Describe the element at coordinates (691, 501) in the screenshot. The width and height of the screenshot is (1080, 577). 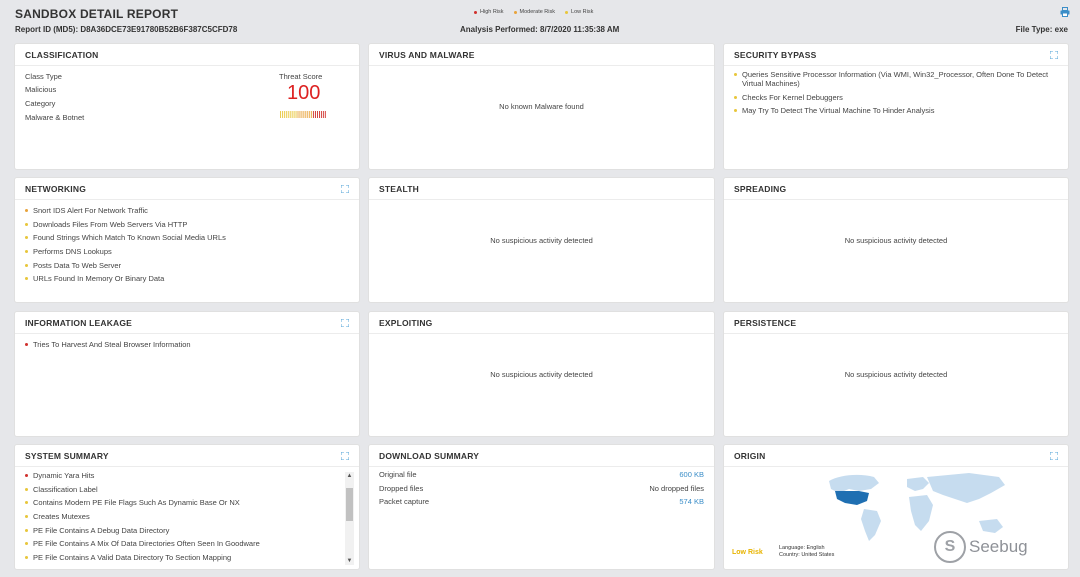
I see `packet-capture-link: 574 KB` at that location.